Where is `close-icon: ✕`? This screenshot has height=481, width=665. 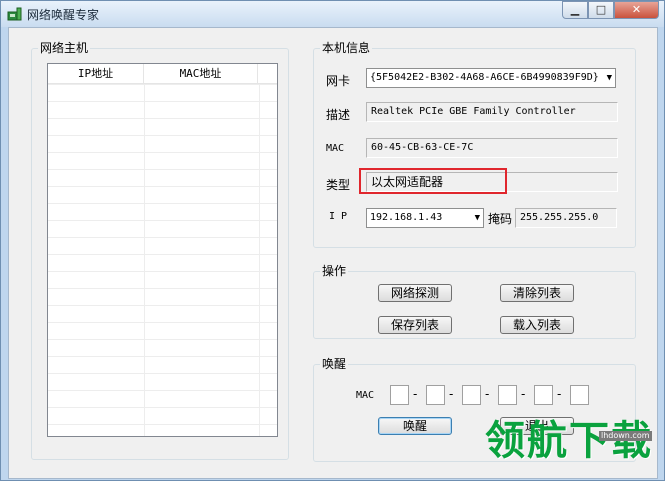
close-icon: ✕ is located at coordinates (636, 9).